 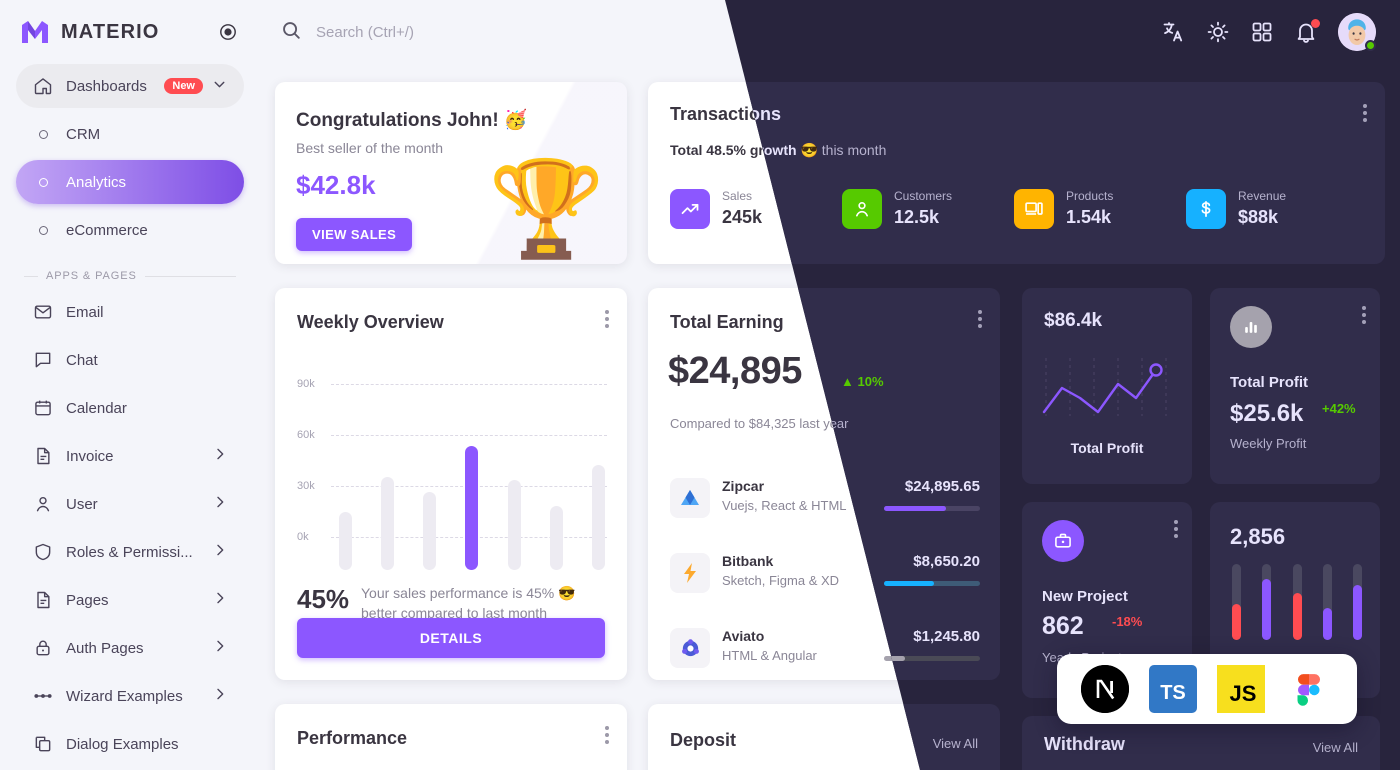 I want to click on sunglasses-emoji-icon: 😎, so click(x=809, y=150).